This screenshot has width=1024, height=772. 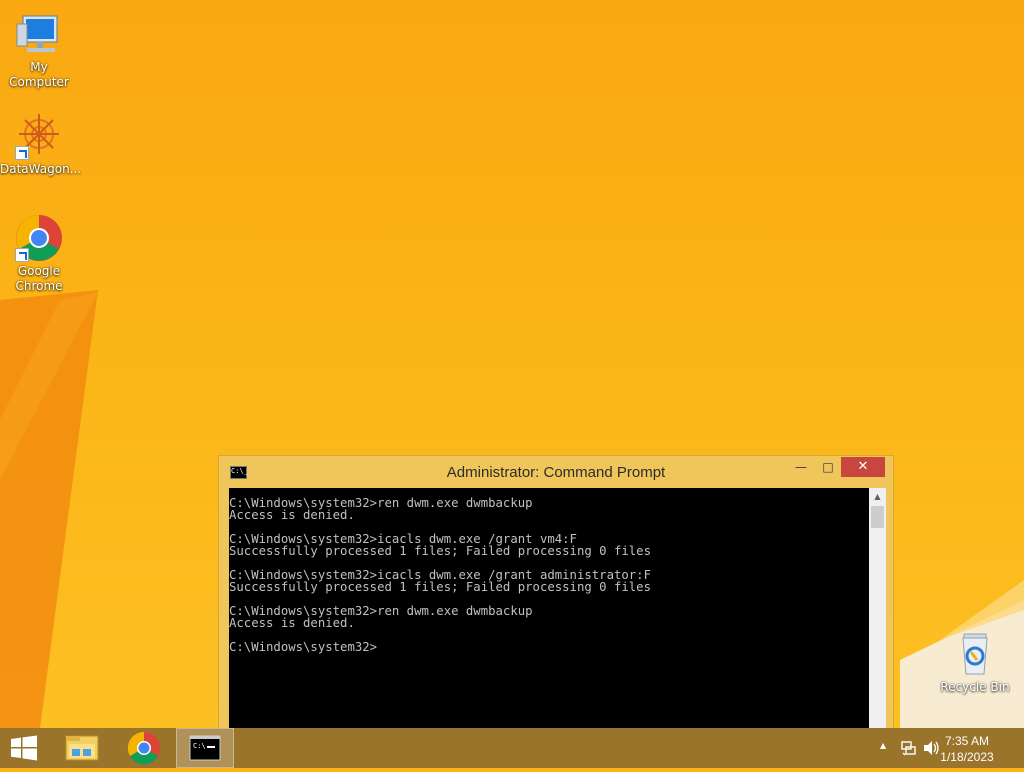 I want to click on clock: 7:35 AM 1/18/2023, so click(x=967, y=749).